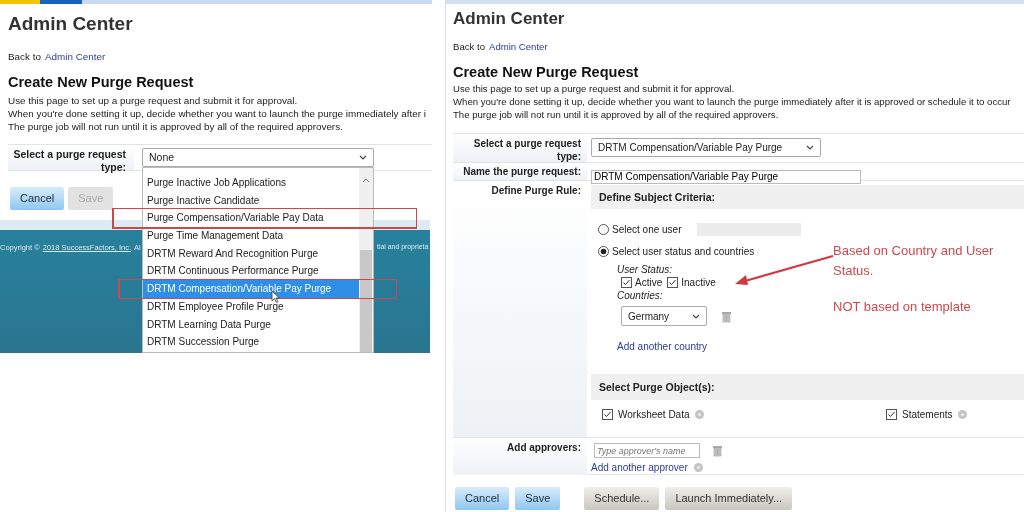 Image resolution: width=1024 pixels, height=512 pixels. What do you see at coordinates (698, 283) in the screenshot?
I see `checkbox-label: Inactive` at bounding box center [698, 283].